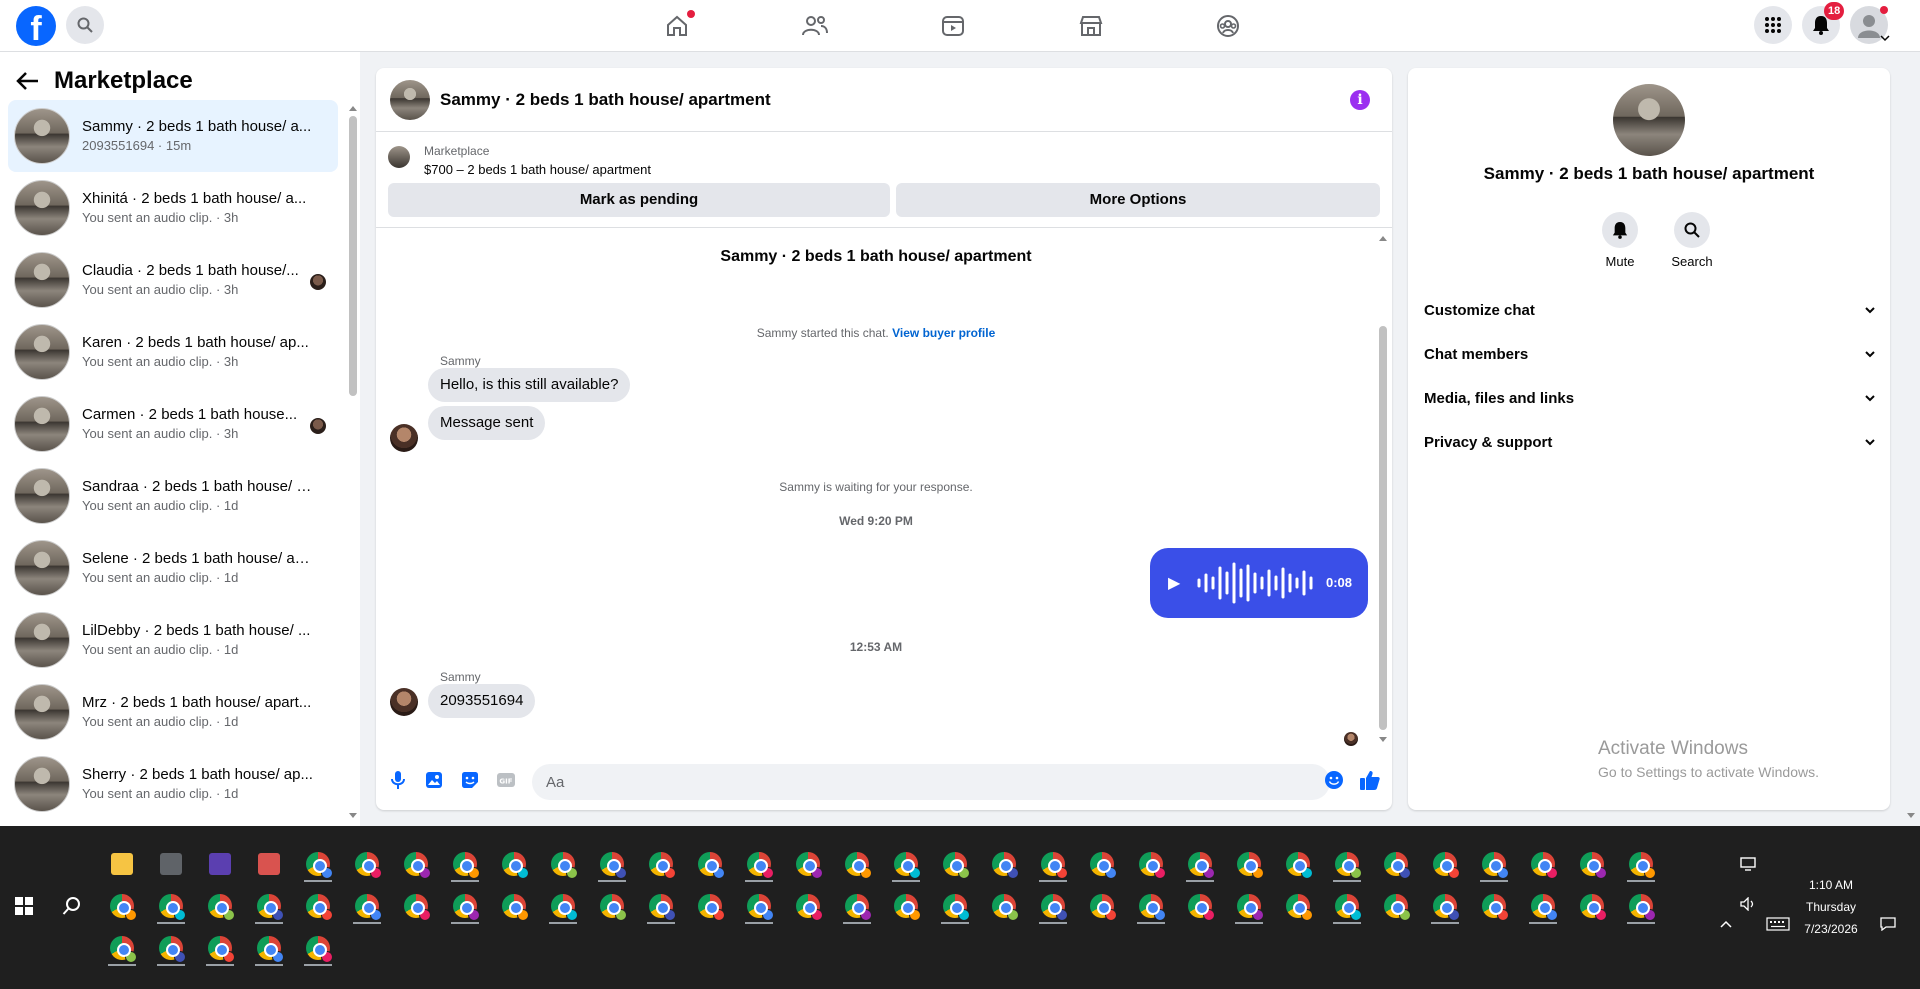 The width and height of the screenshot is (1920, 989). I want to click on listing-price: $700 – 2 beds 1 bath house/ apartment, so click(537, 169).